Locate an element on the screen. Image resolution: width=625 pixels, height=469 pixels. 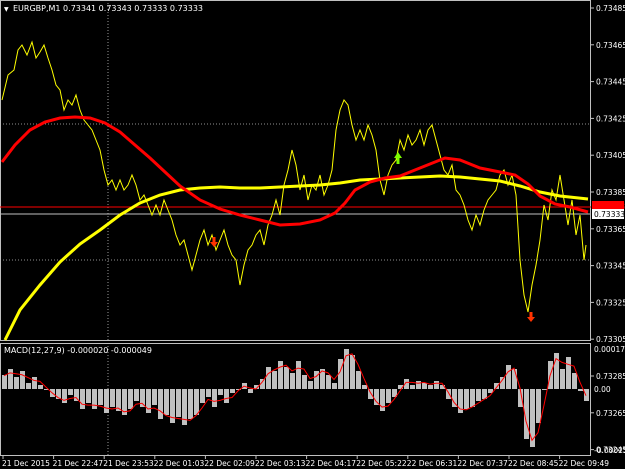
arrow-down-icon is located at coordinates (214, 242).